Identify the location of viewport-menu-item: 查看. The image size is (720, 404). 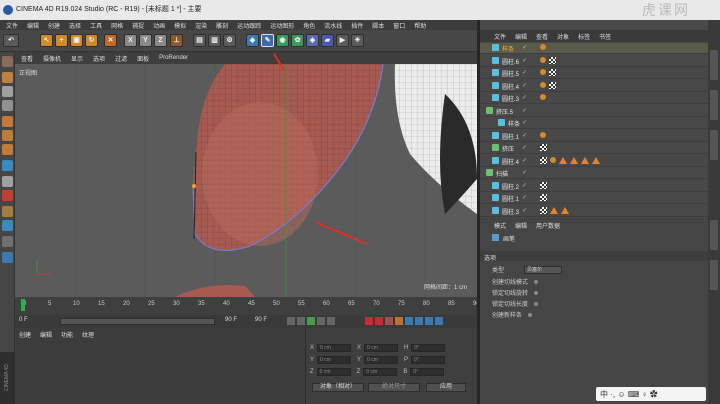
(27, 58).